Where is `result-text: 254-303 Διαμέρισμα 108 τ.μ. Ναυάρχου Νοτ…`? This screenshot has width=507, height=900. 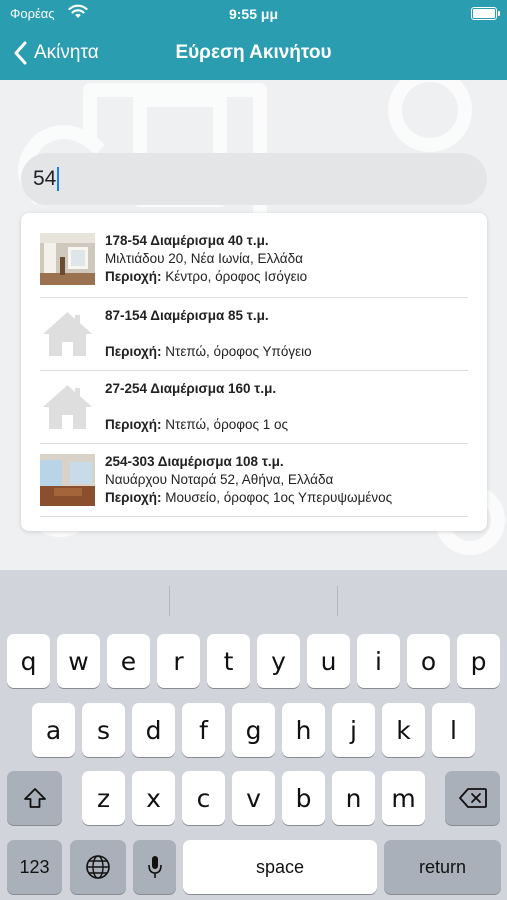
result-text: 254-303 Διαμέρισμα 108 τ.μ. Ναυάρχου Νοτ… is located at coordinates (286, 480).